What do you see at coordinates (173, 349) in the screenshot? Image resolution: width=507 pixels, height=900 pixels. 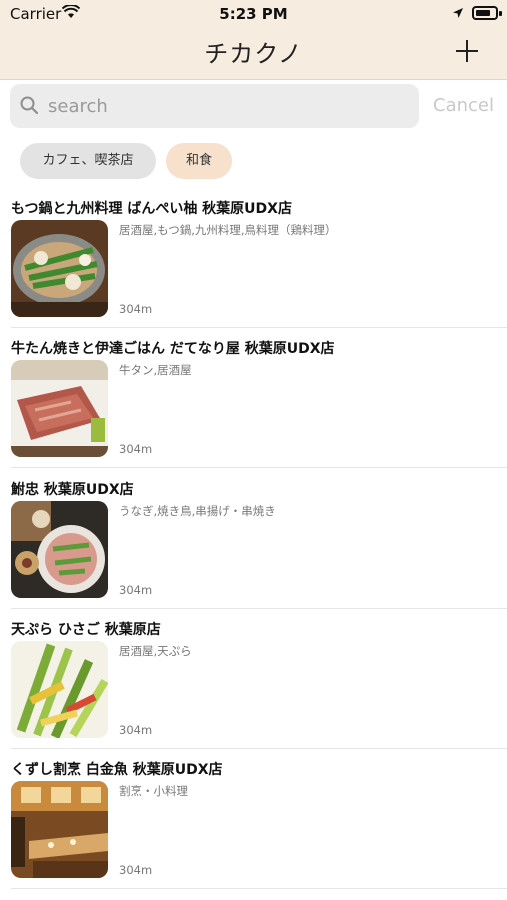 I see `restaurant-name: 牛たん焼きと伊達ごはん だてなり屋 秋葉原UDX店` at bounding box center [173, 349].